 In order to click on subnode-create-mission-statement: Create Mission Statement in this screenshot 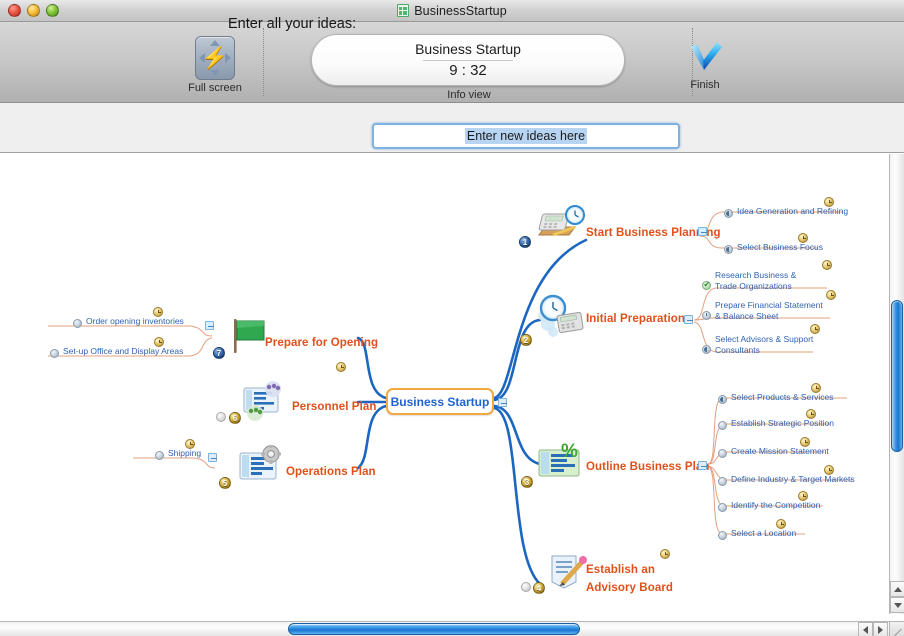, I will do `click(773, 447)`.